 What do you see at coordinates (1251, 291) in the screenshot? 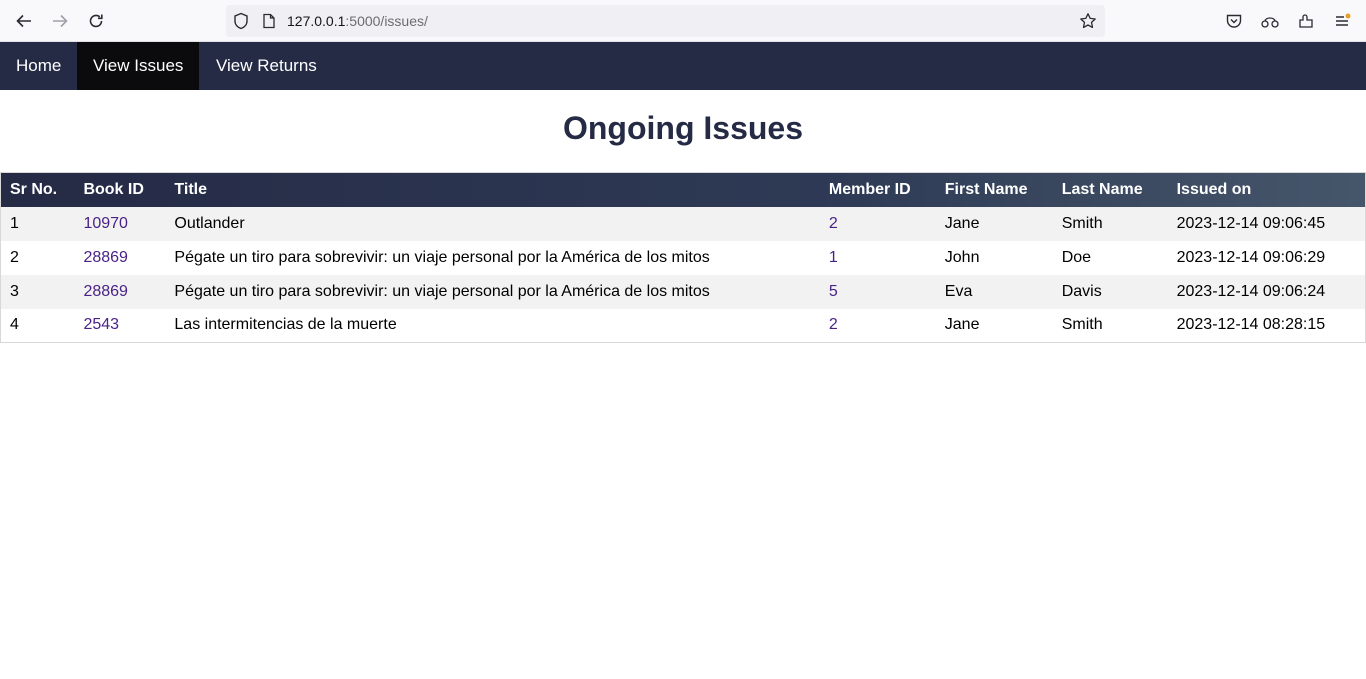
I see `cell-issued-on: 2023-12-14 09:06:24` at bounding box center [1251, 291].